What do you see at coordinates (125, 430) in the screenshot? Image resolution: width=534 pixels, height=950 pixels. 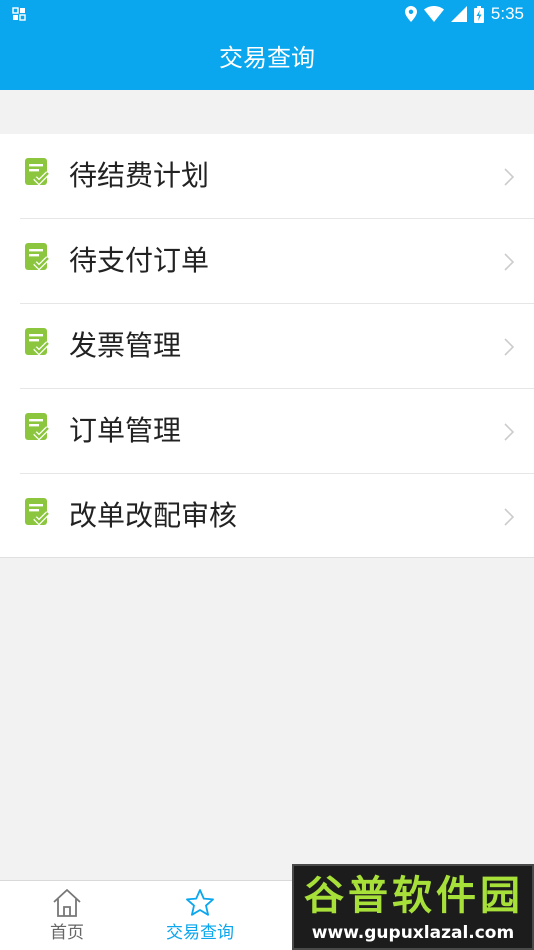 I see `menu-item-label: 订单管理` at bounding box center [125, 430].